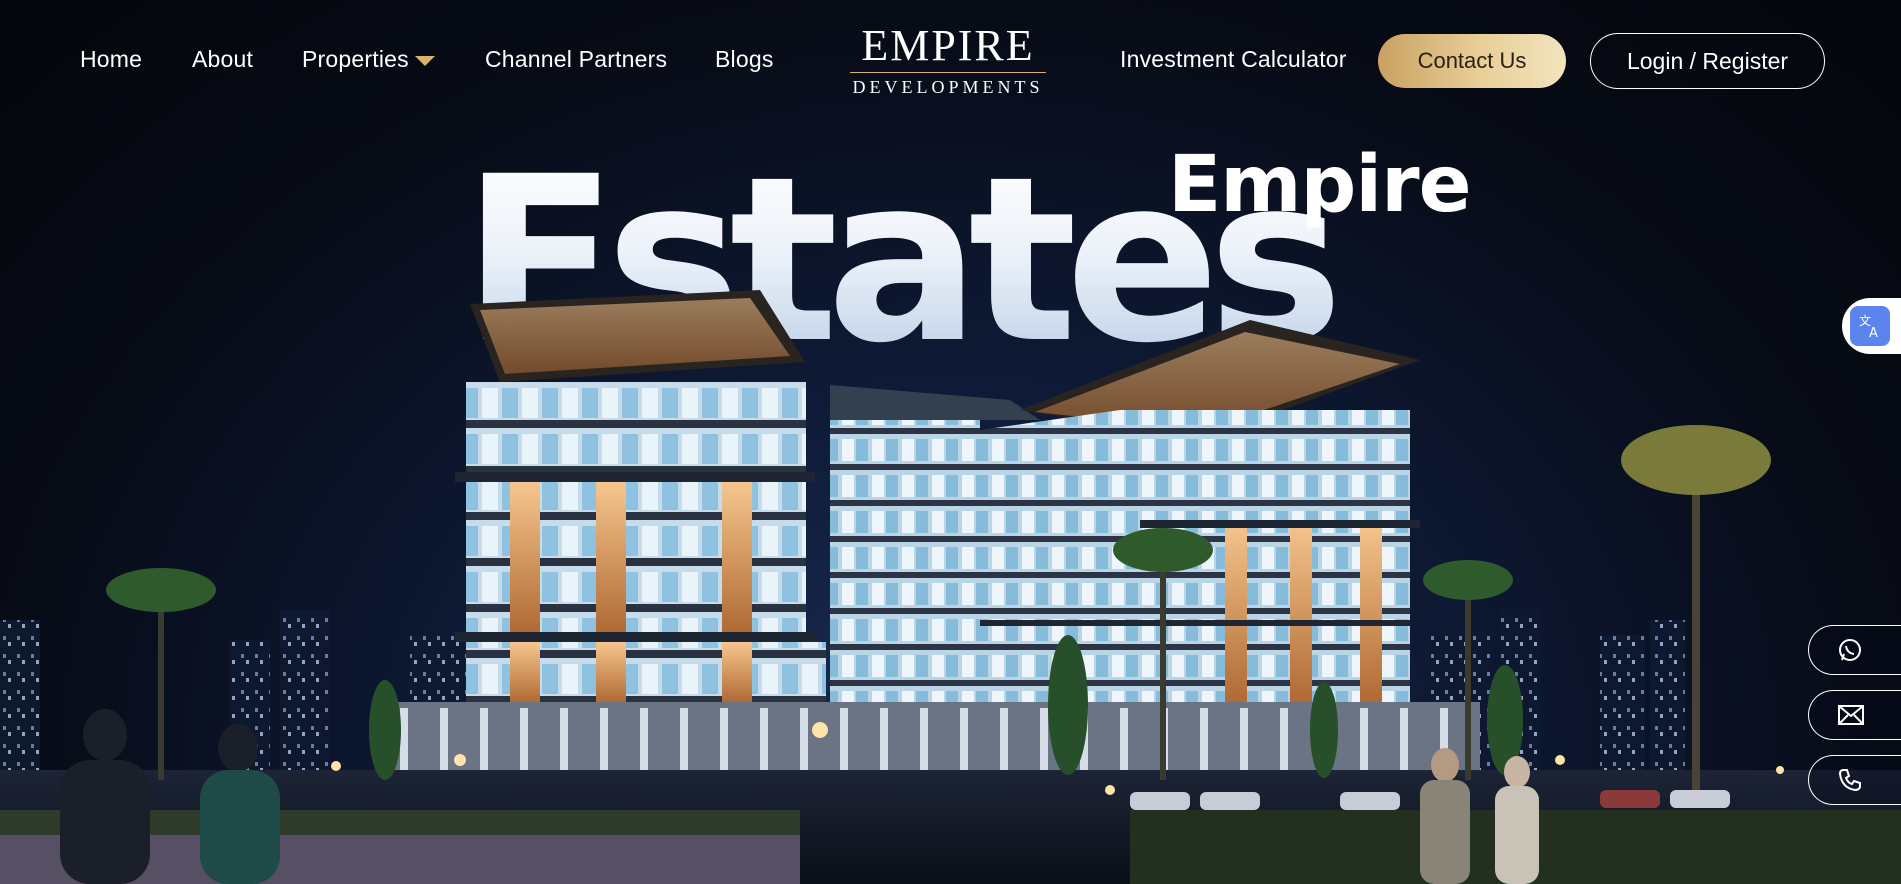  Describe the element at coordinates (1319, 185) in the screenshot. I see `hero-title-empire: Empire` at that location.